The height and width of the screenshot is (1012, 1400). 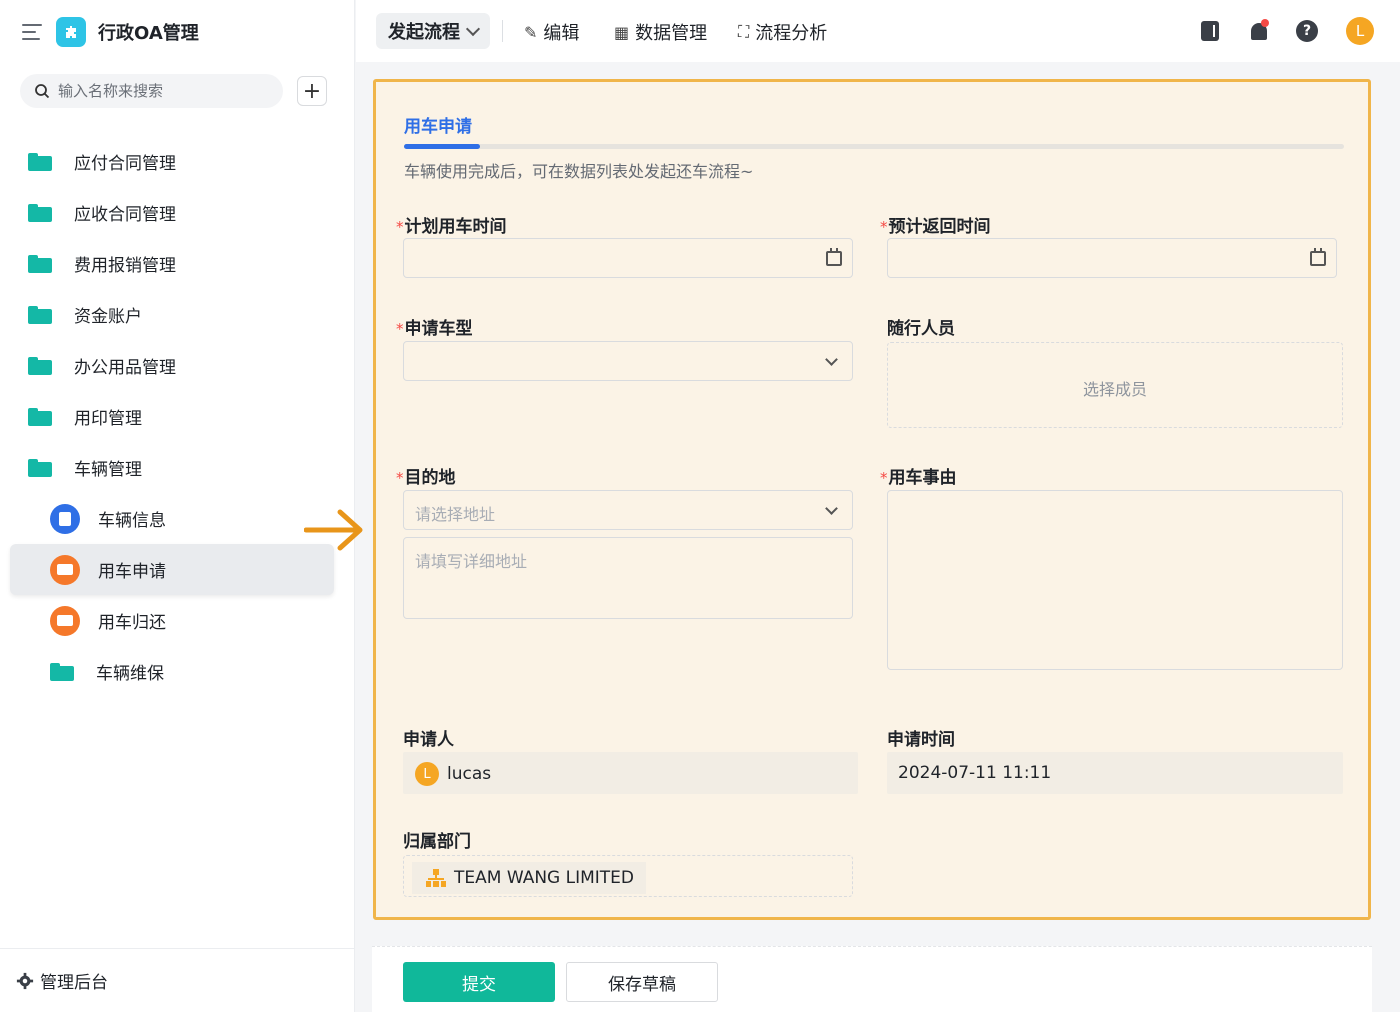 I want to click on sidebar-item-vehicle-info: 车辆信息, so click(x=172, y=518).